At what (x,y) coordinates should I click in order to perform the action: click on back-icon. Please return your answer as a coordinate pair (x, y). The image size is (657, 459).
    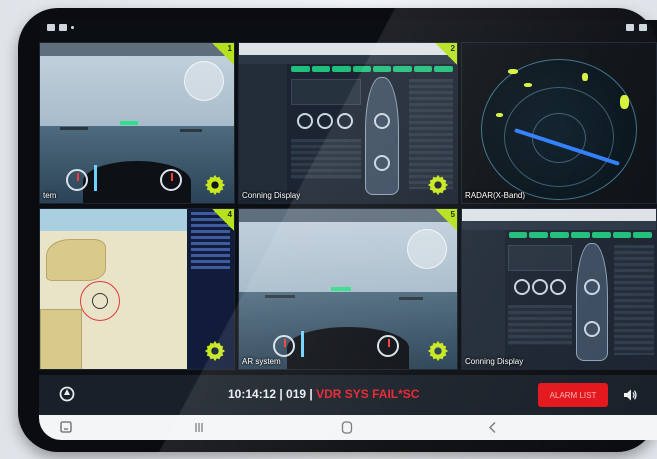
    Looking at the image, I should click on (493, 427).